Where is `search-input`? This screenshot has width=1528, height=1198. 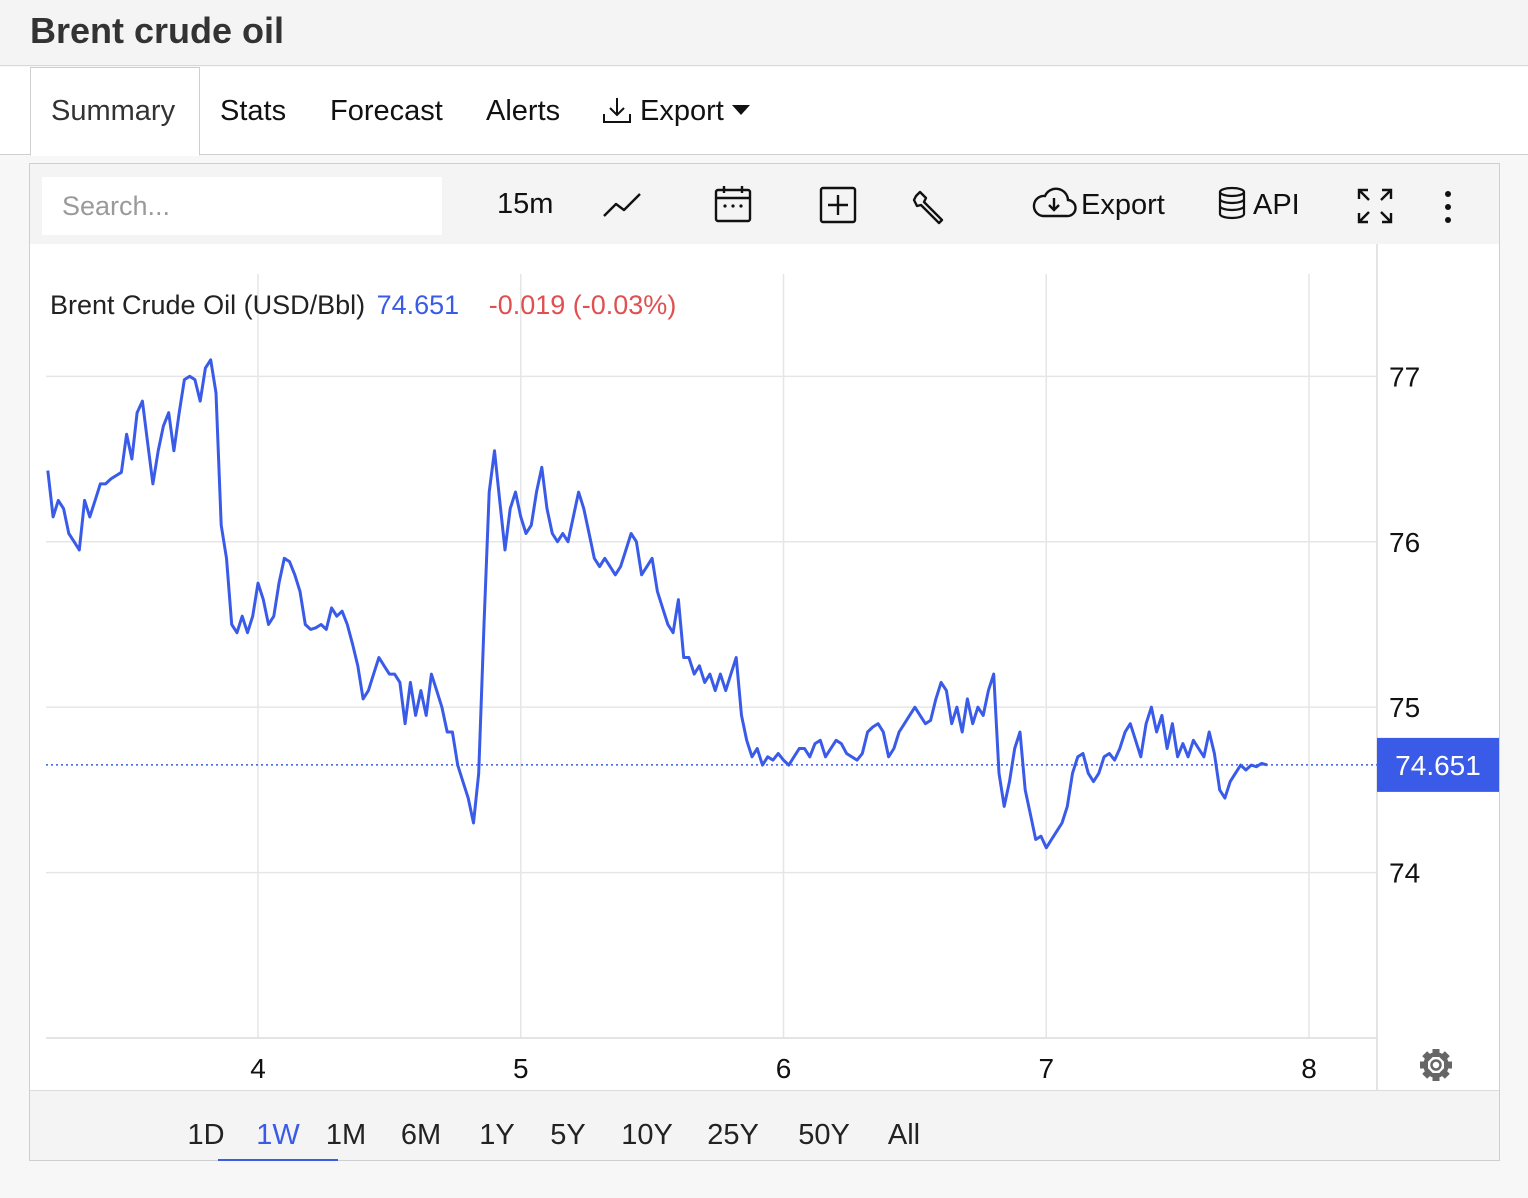
search-input is located at coordinates (242, 206).